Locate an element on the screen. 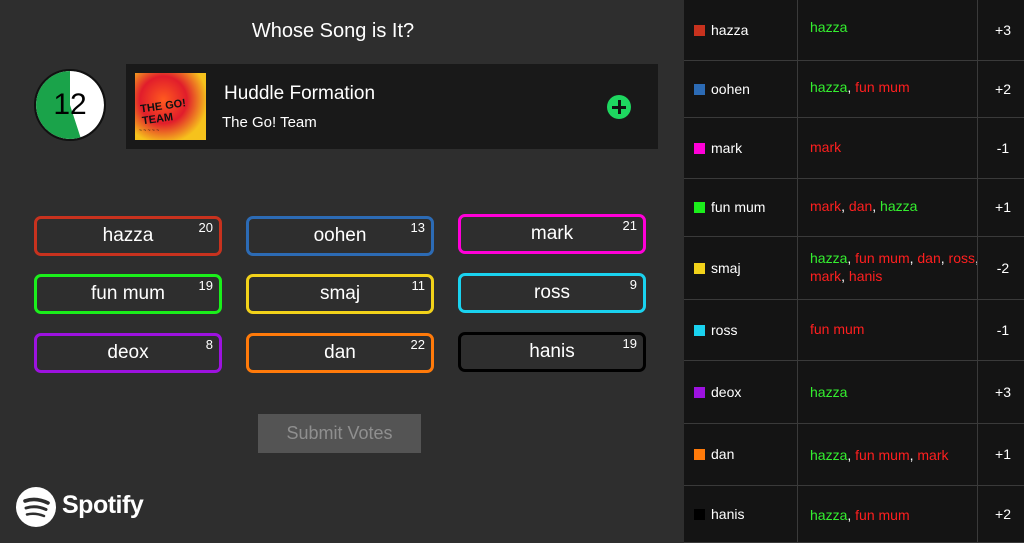 Image resolution: width=1024 pixels, height=543 pixels. player-name: hazza is located at coordinates (128, 235).